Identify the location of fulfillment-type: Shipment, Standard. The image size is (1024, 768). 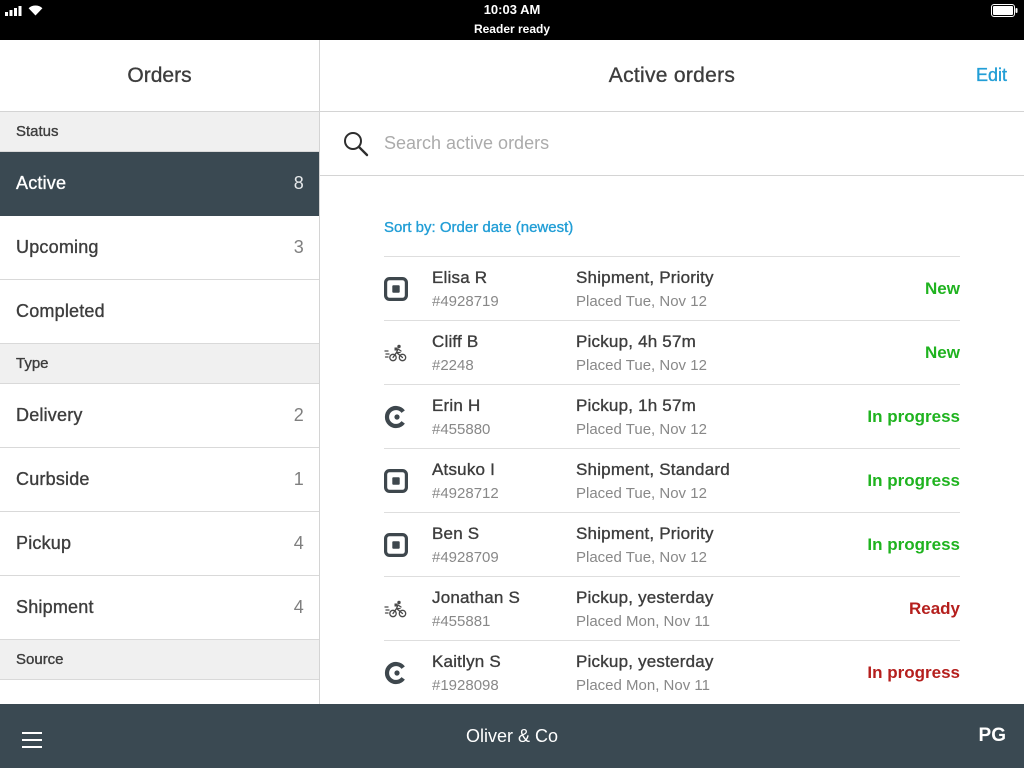
(653, 469).